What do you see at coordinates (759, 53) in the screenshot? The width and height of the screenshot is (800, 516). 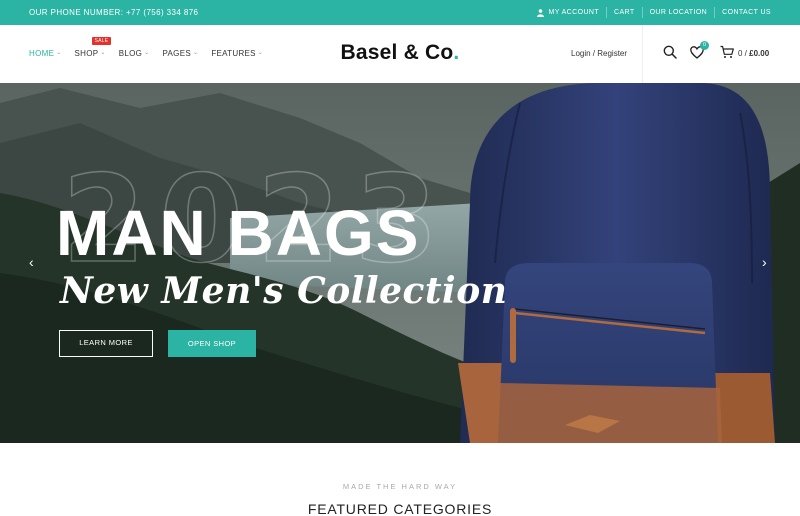 I see `cart-amount: £0.00` at bounding box center [759, 53].